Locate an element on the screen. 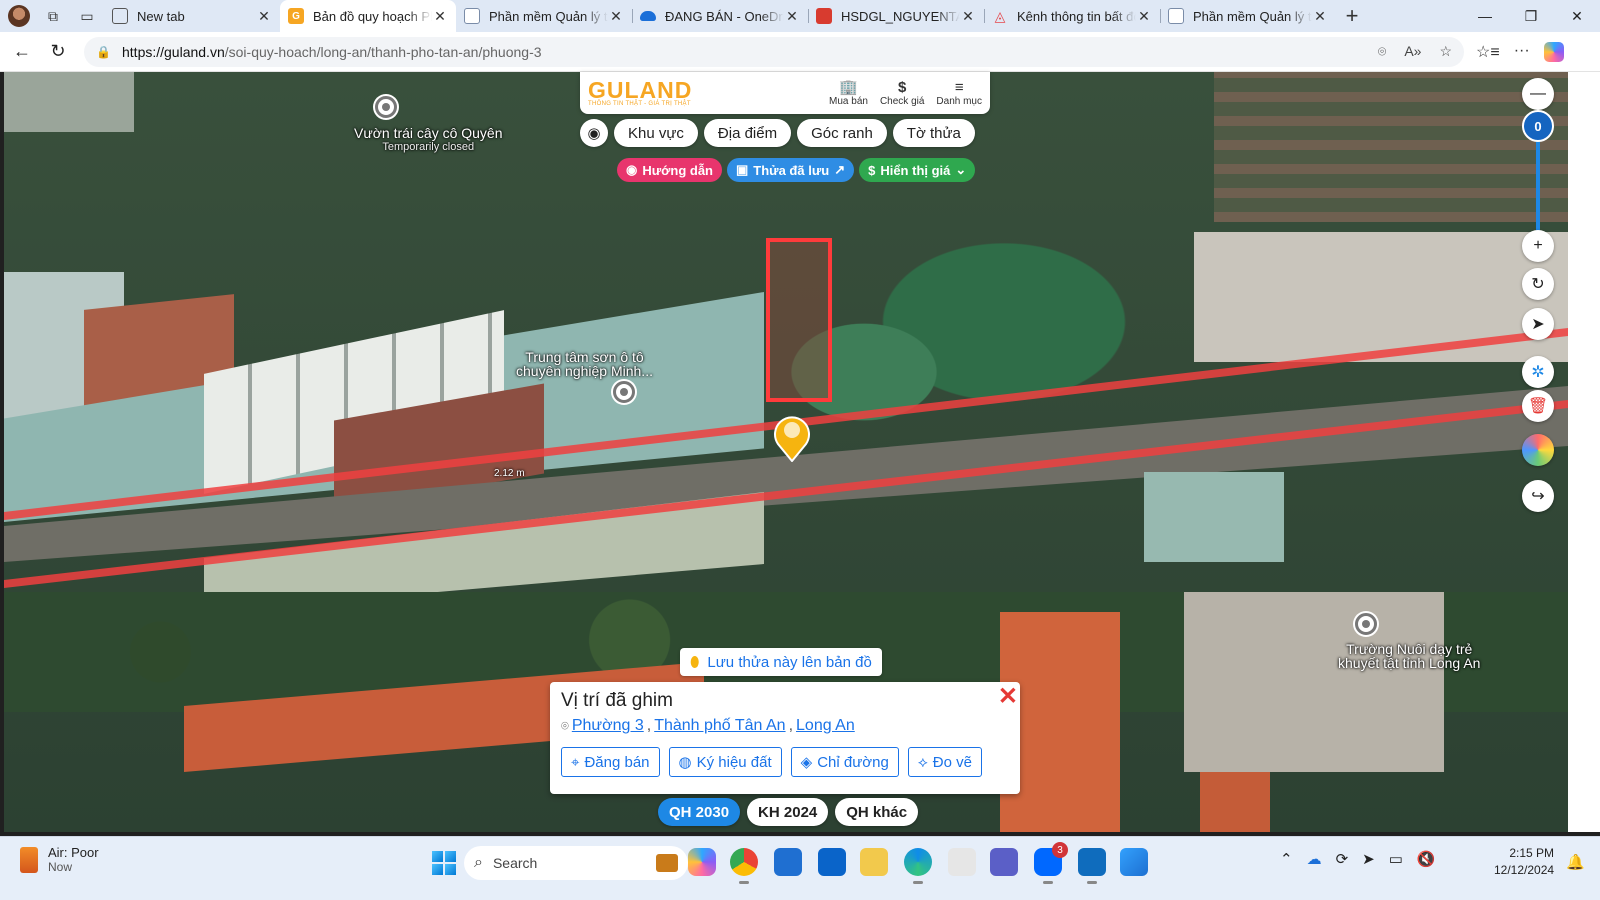  filter-place-chip: Địa điểm is located at coordinates (747, 133).